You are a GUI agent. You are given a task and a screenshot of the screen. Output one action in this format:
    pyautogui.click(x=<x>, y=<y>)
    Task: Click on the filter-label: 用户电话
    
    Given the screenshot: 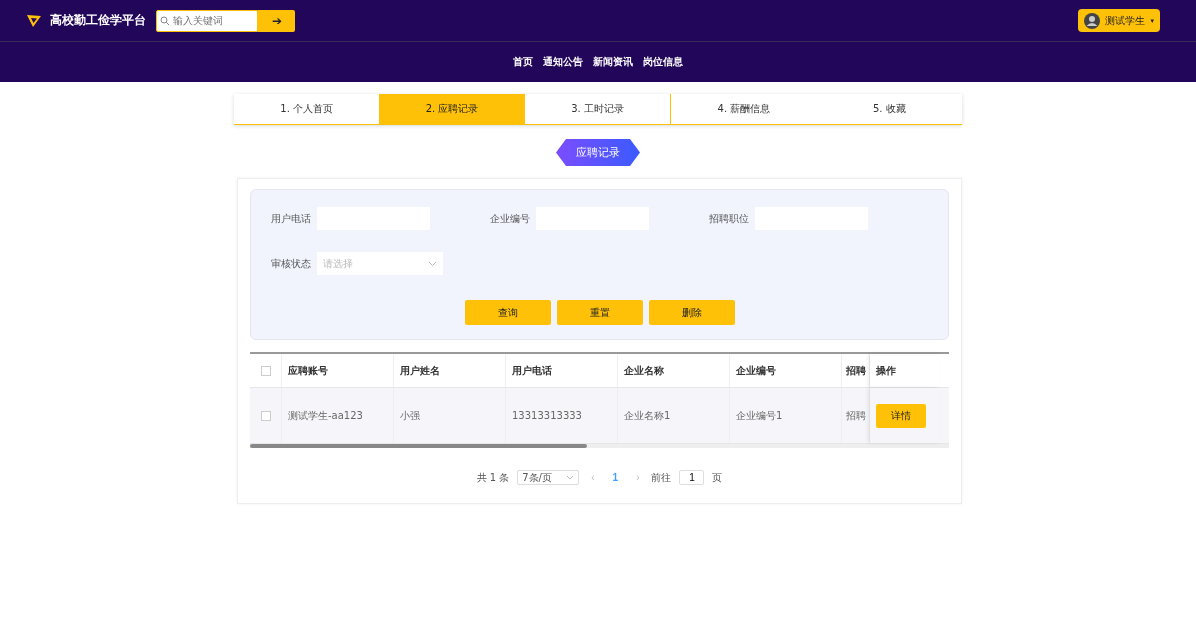 What is the action you would take?
    pyautogui.click(x=291, y=218)
    